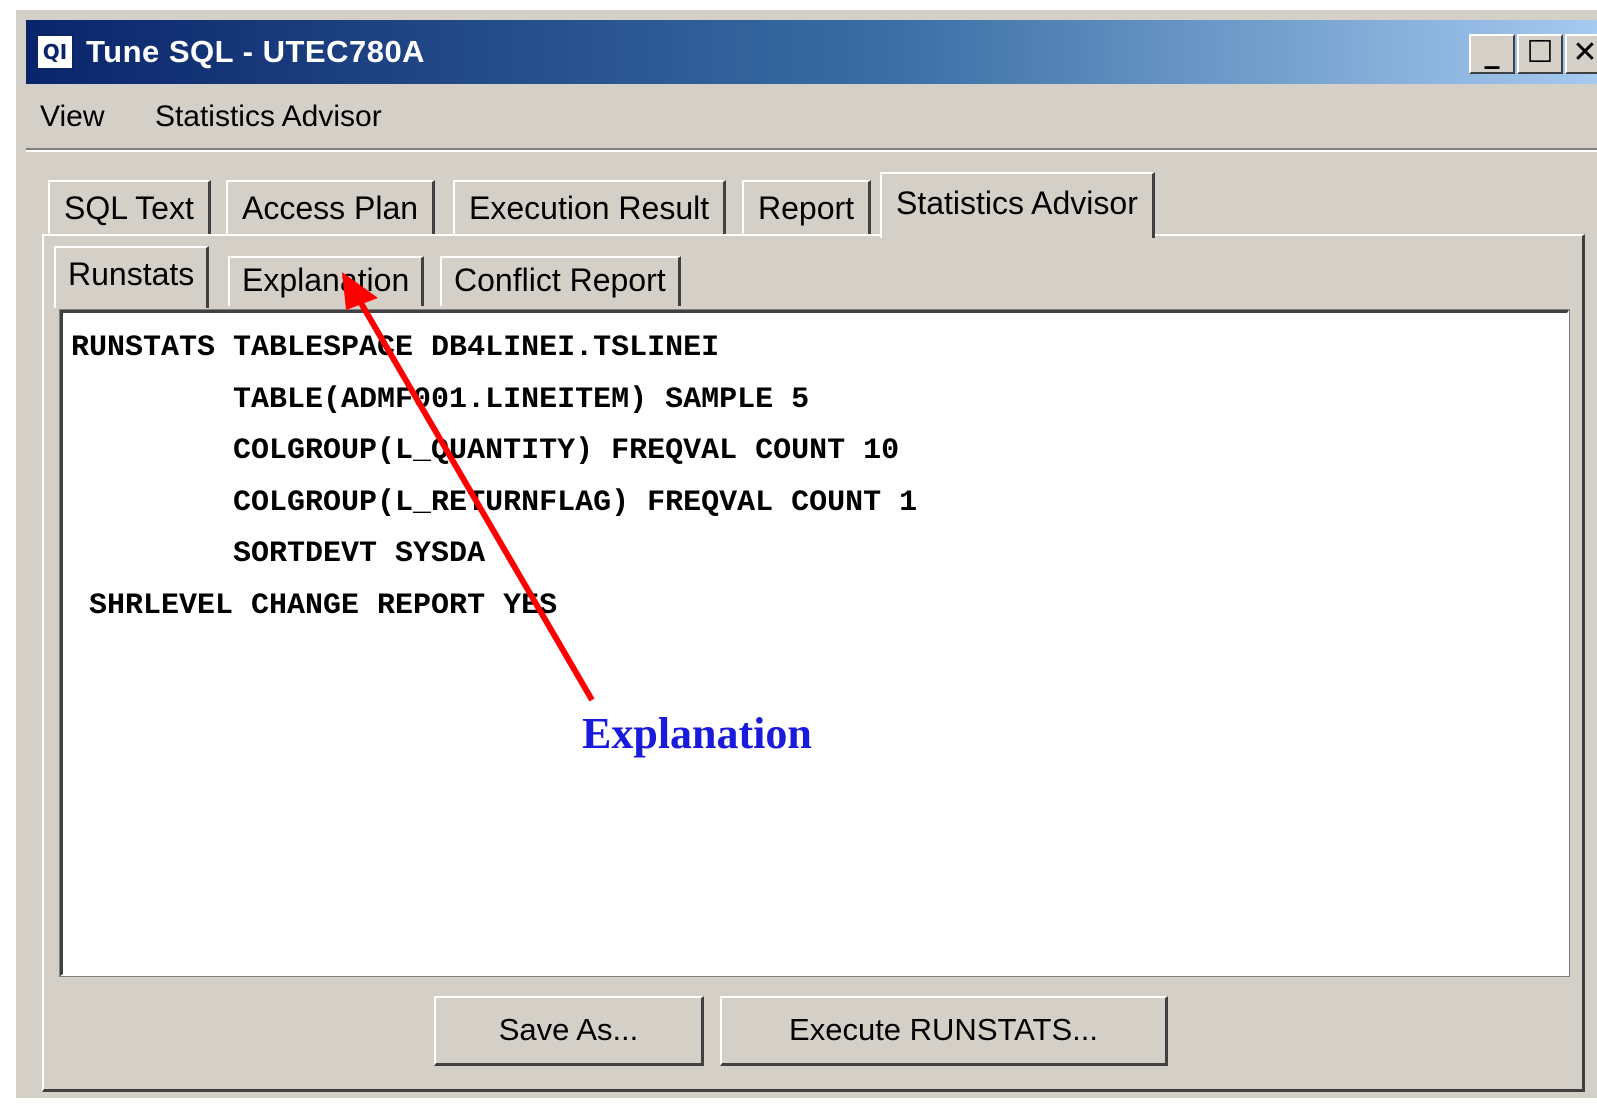 The height and width of the screenshot is (1115, 1597). Describe the element at coordinates (132, 277) in the screenshot. I see `subtab-runstats: Runstats` at that location.